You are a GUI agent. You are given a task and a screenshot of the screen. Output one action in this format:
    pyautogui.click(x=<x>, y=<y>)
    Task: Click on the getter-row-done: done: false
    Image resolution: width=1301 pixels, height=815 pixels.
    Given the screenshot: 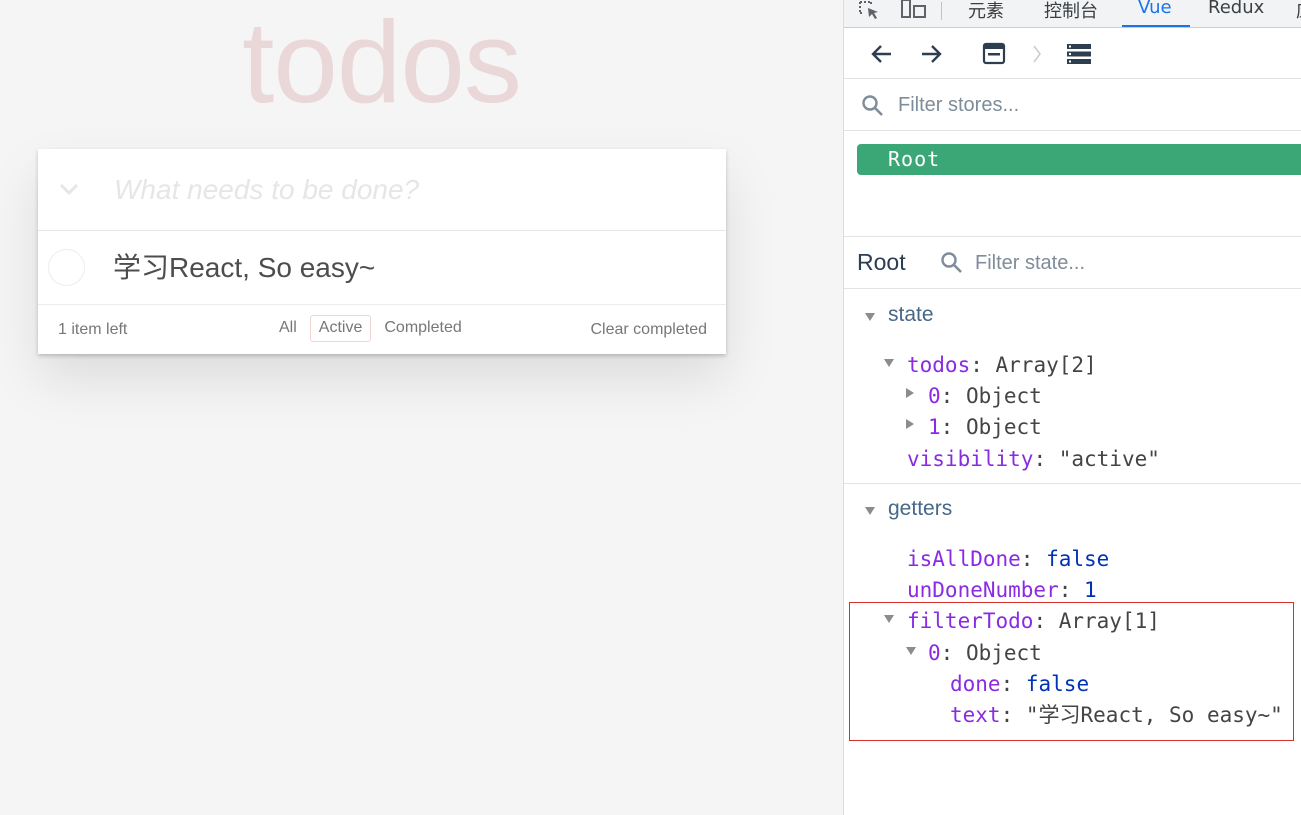 What is the action you would take?
    pyautogui.click(x=1019, y=684)
    